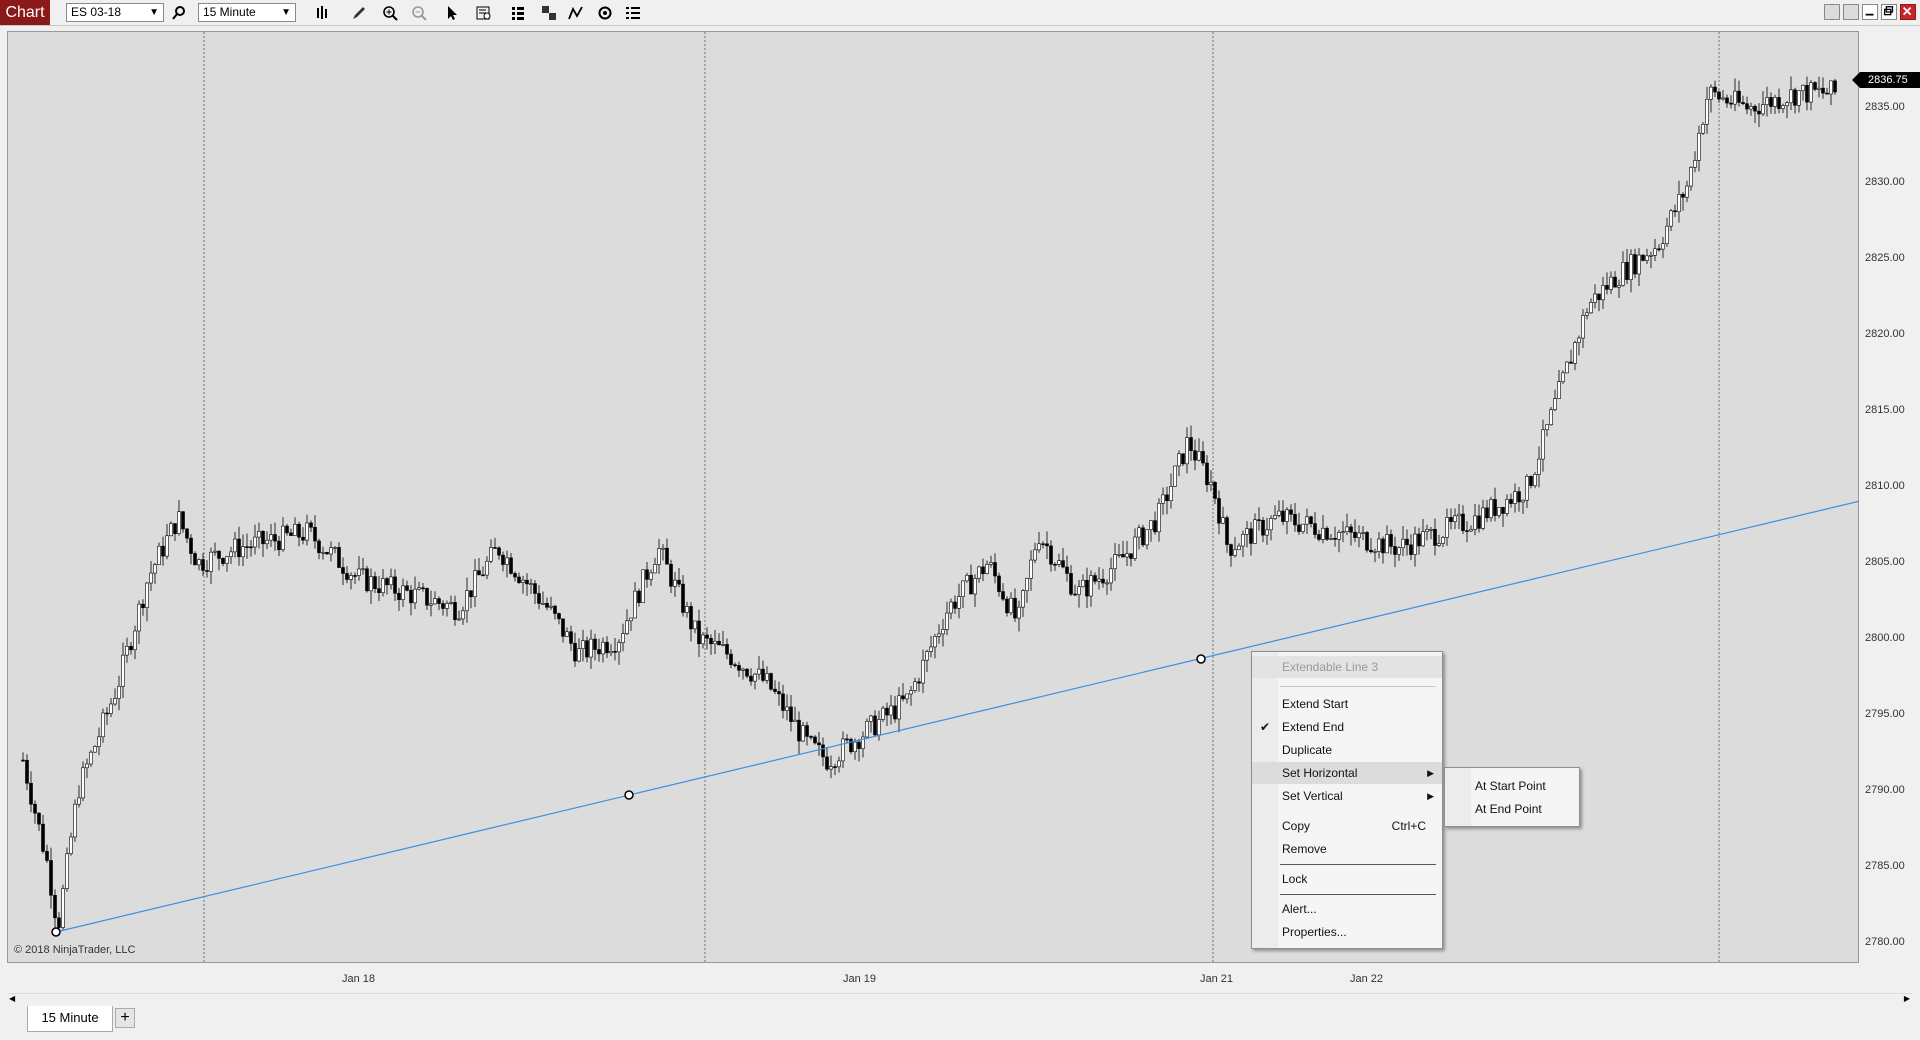  What do you see at coordinates (390, 13) in the screenshot?
I see `zoom-in-icon` at bounding box center [390, 13].